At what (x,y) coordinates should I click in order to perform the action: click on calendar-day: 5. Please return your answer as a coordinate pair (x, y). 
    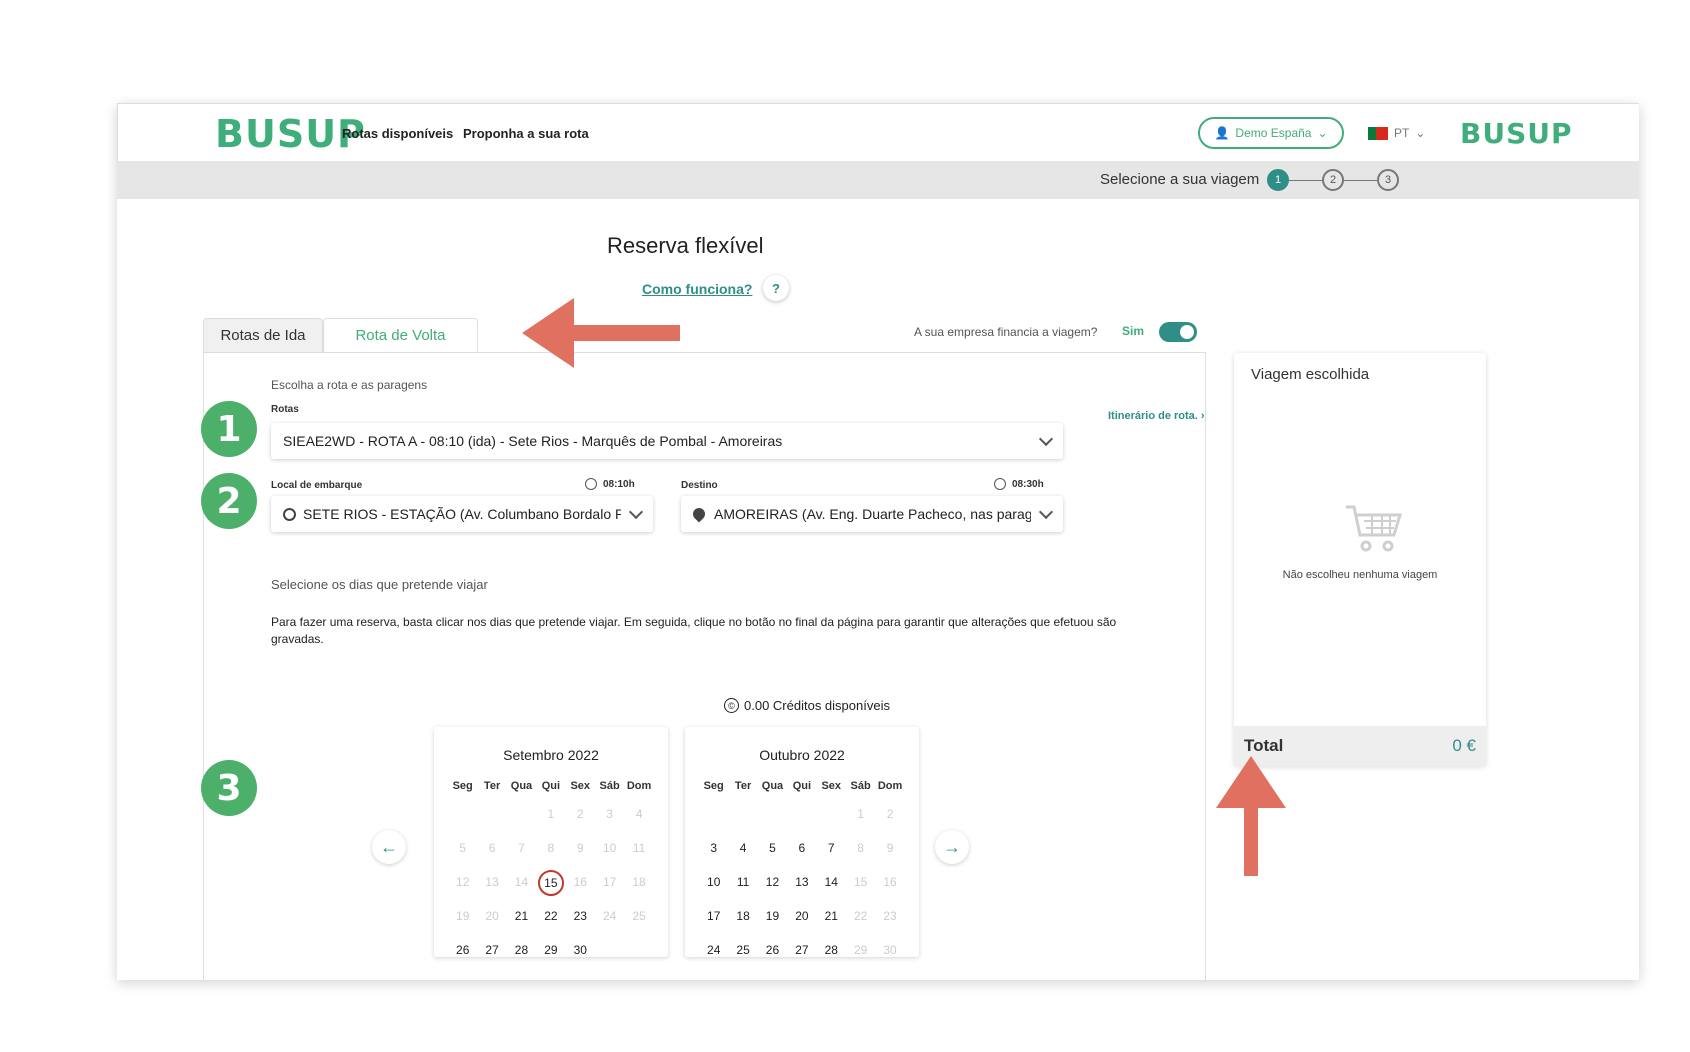
    Looking at the image, I should click on (772, 848).